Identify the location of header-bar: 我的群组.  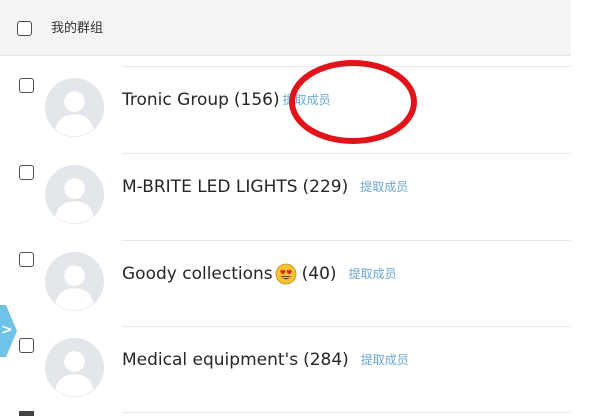
(285, 28).